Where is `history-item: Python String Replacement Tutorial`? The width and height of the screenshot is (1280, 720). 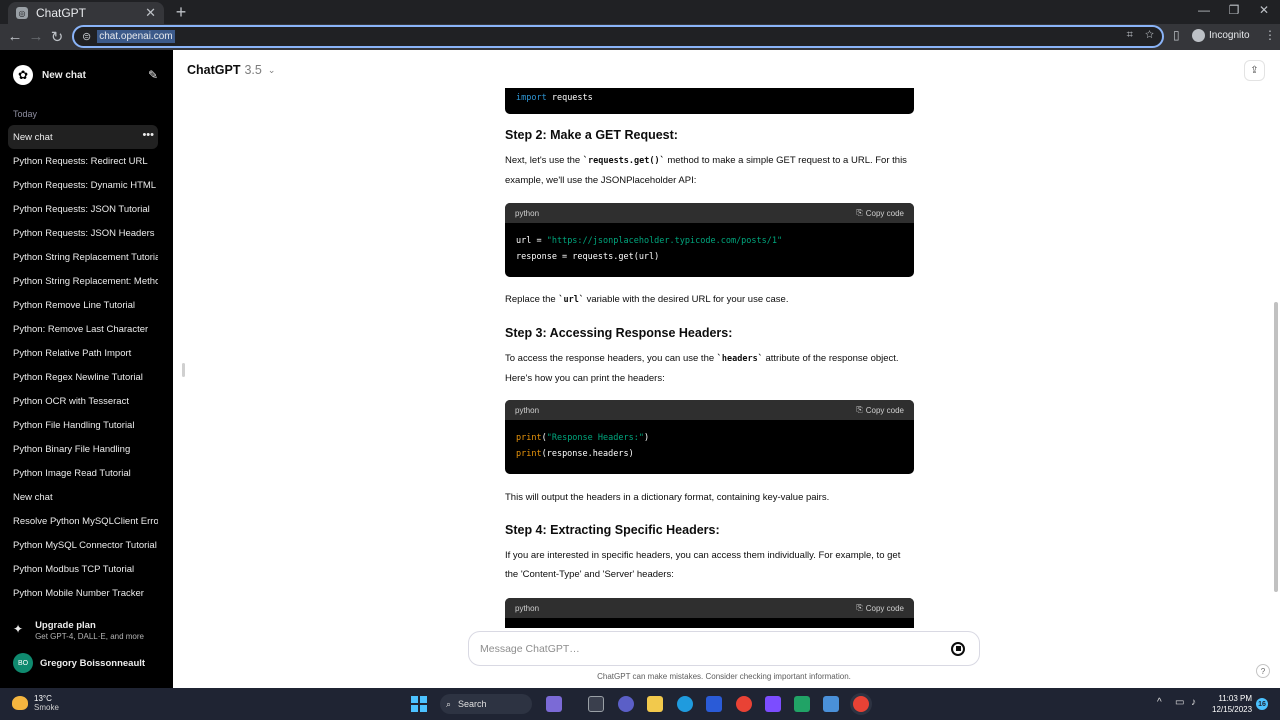 history-item: Python String Replacement Tutorial is located at coordinates (83, 257).